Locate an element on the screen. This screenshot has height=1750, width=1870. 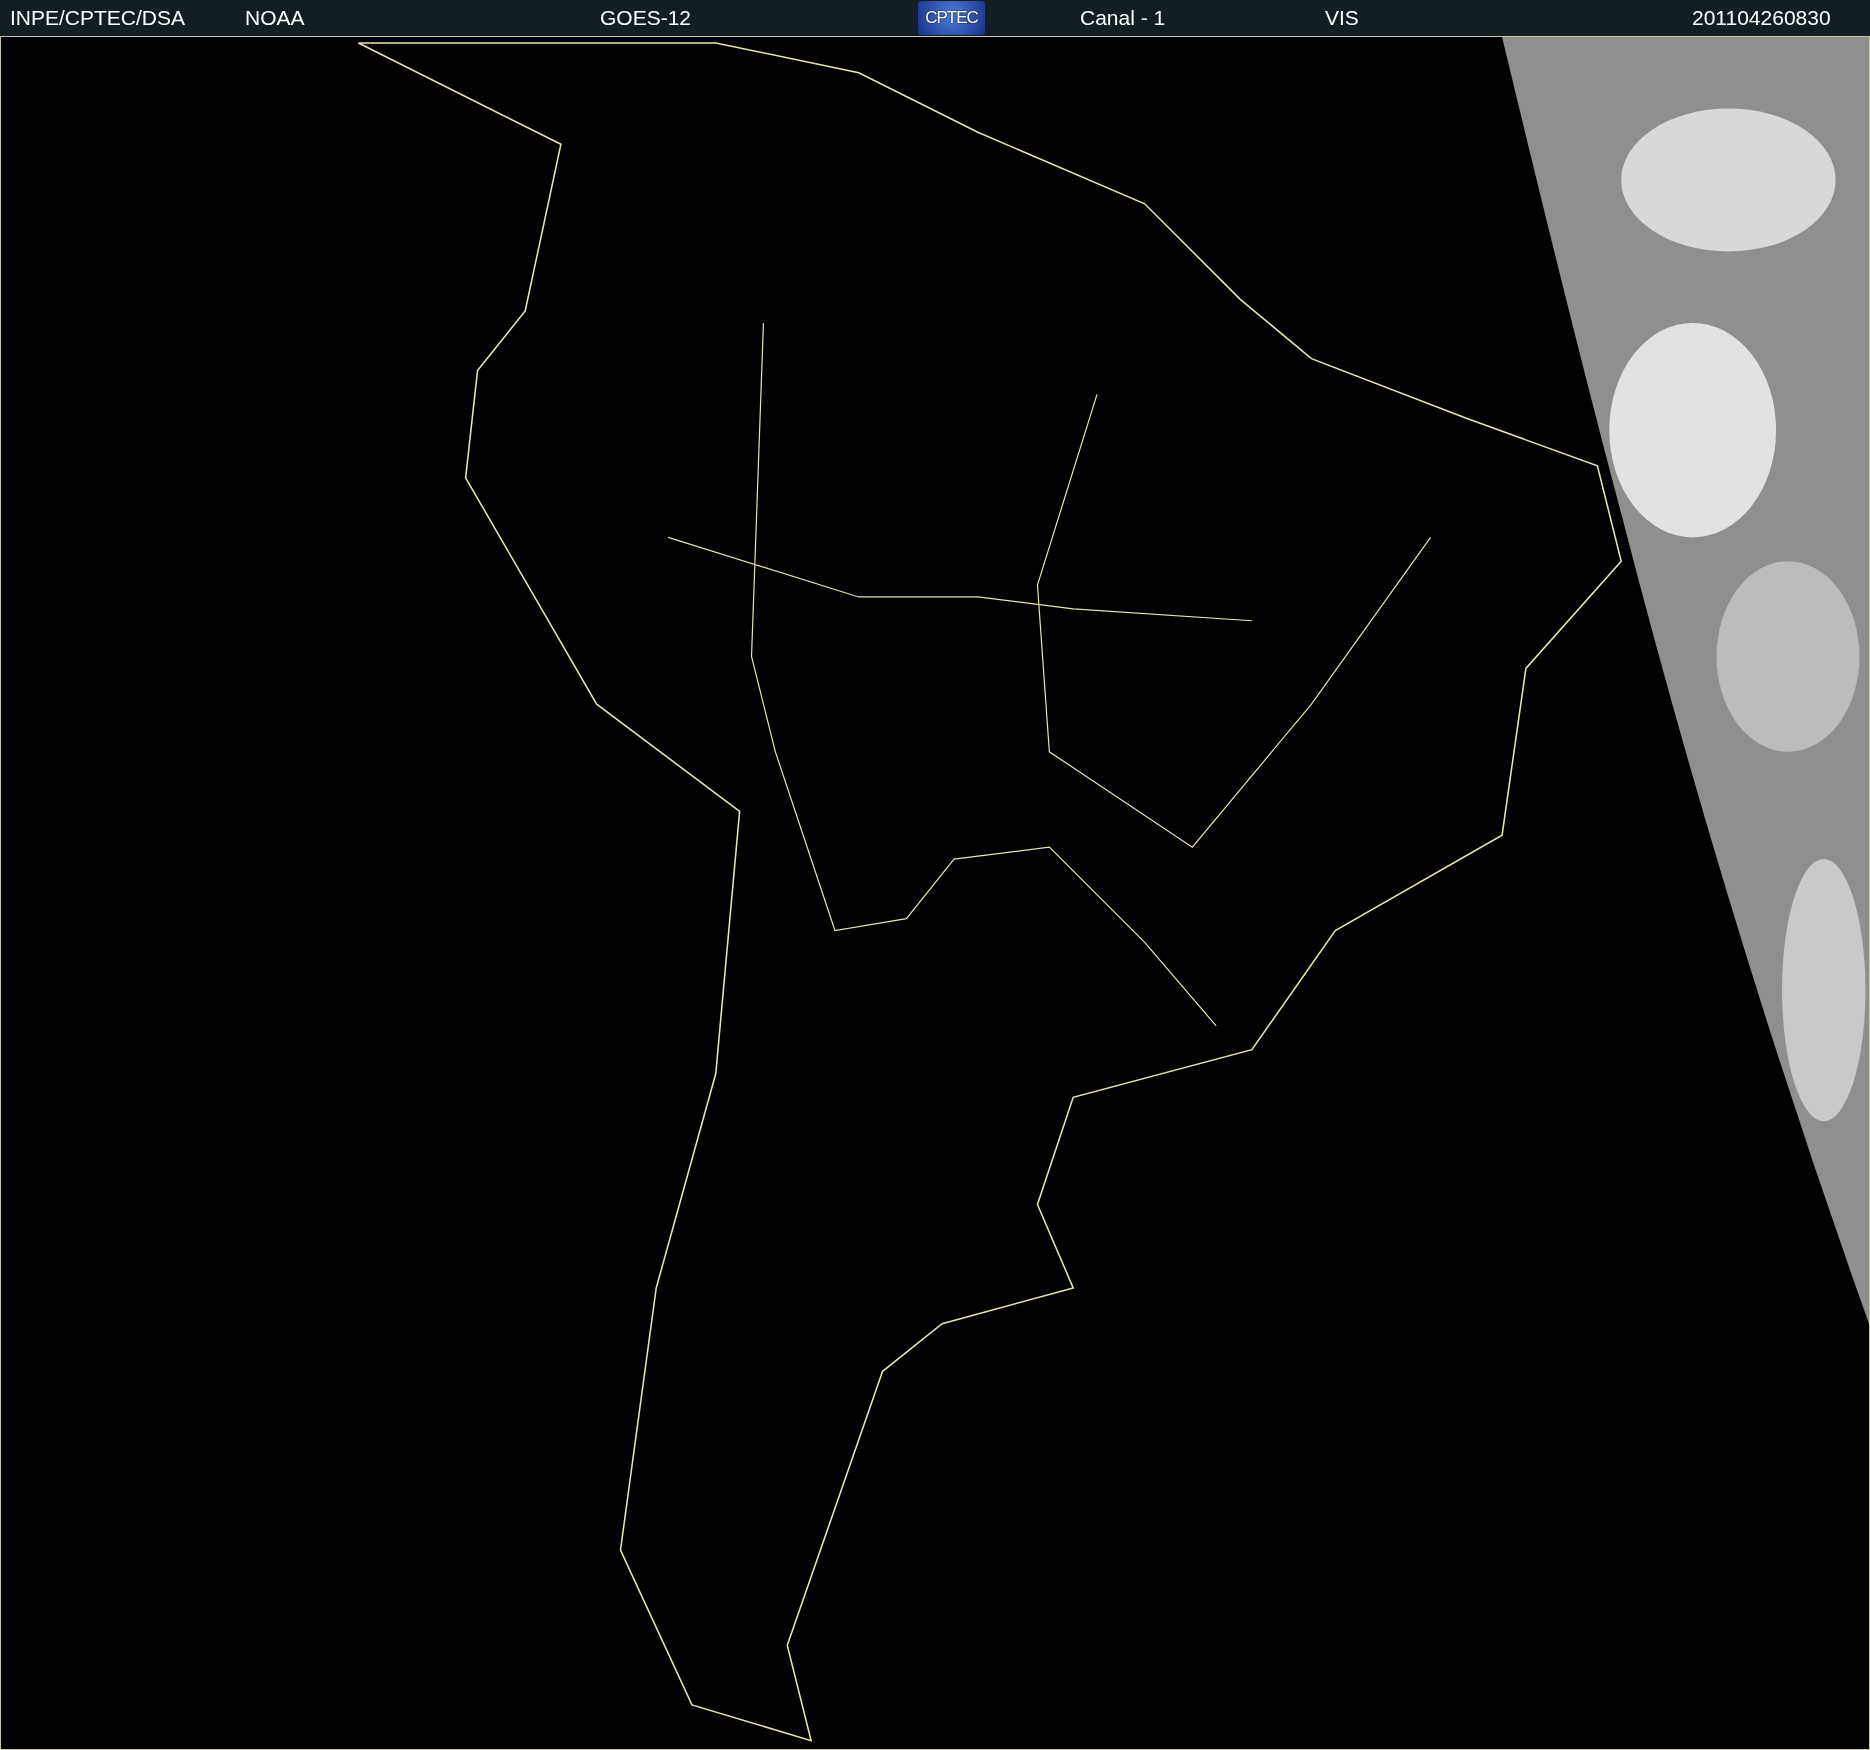
header-label: NOAA is located at coordinates (275, 18).